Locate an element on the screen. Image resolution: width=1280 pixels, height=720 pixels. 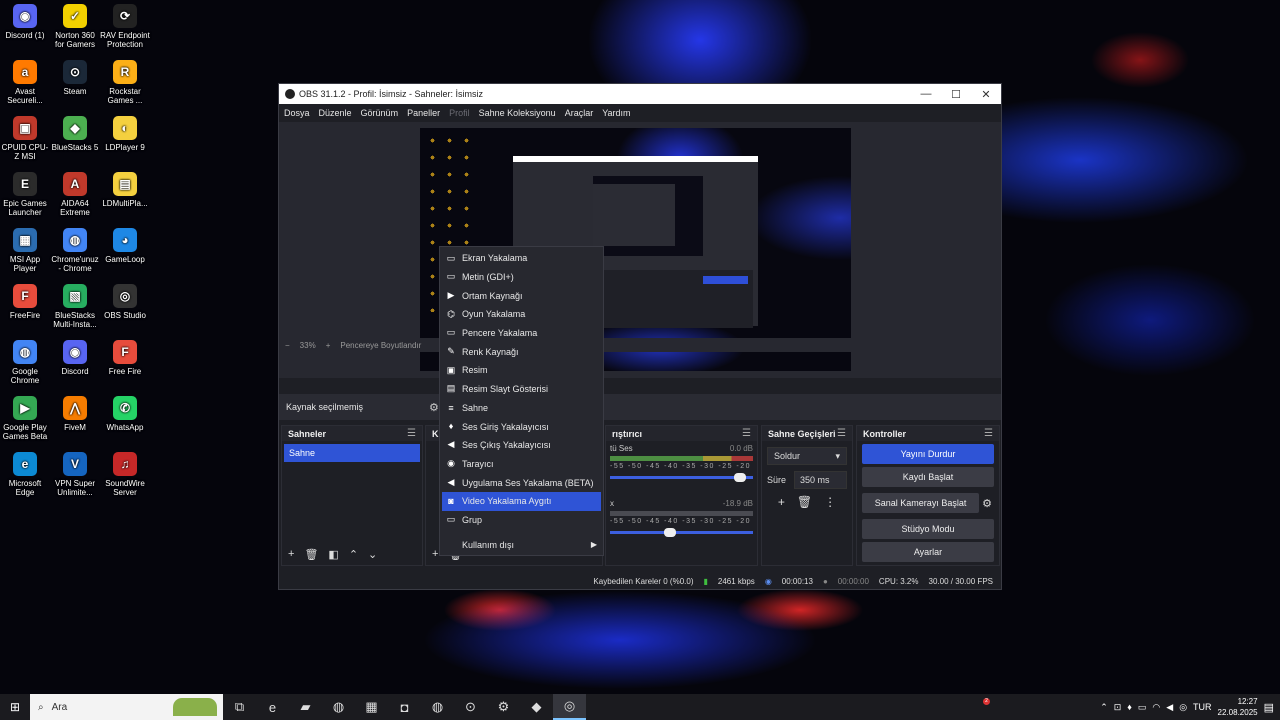
mixer-dock-menu-icon: ☰ is located at coordinates (746, 433).